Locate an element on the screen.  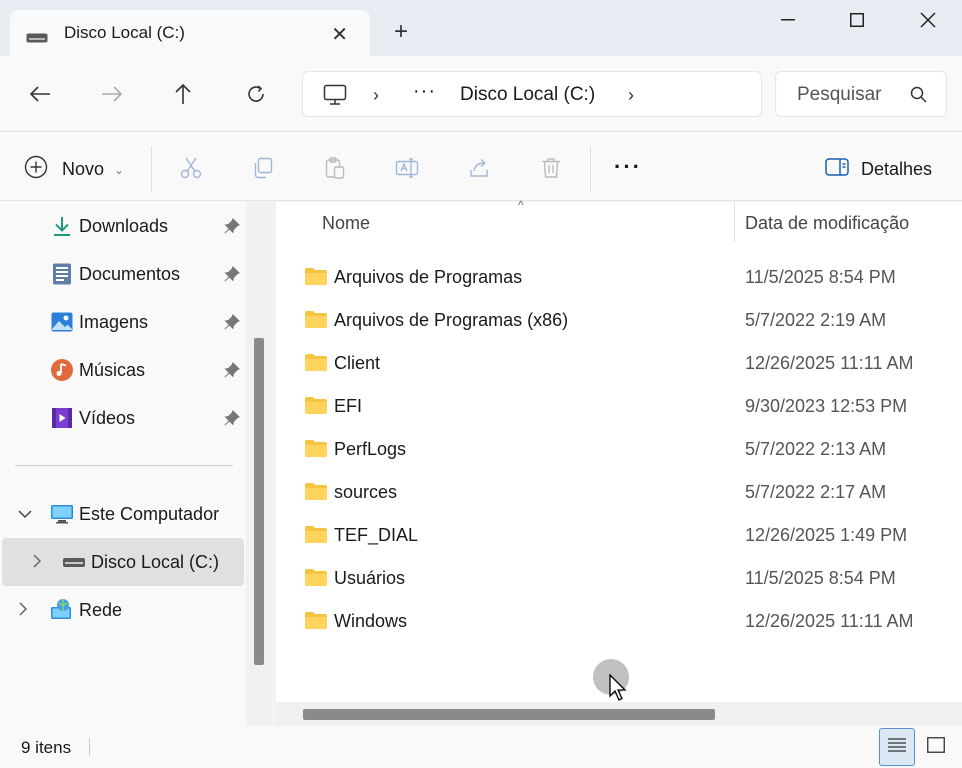
table-row: Usuários 11/5/2025 8:54 PM is located at coordinates (619, 578).